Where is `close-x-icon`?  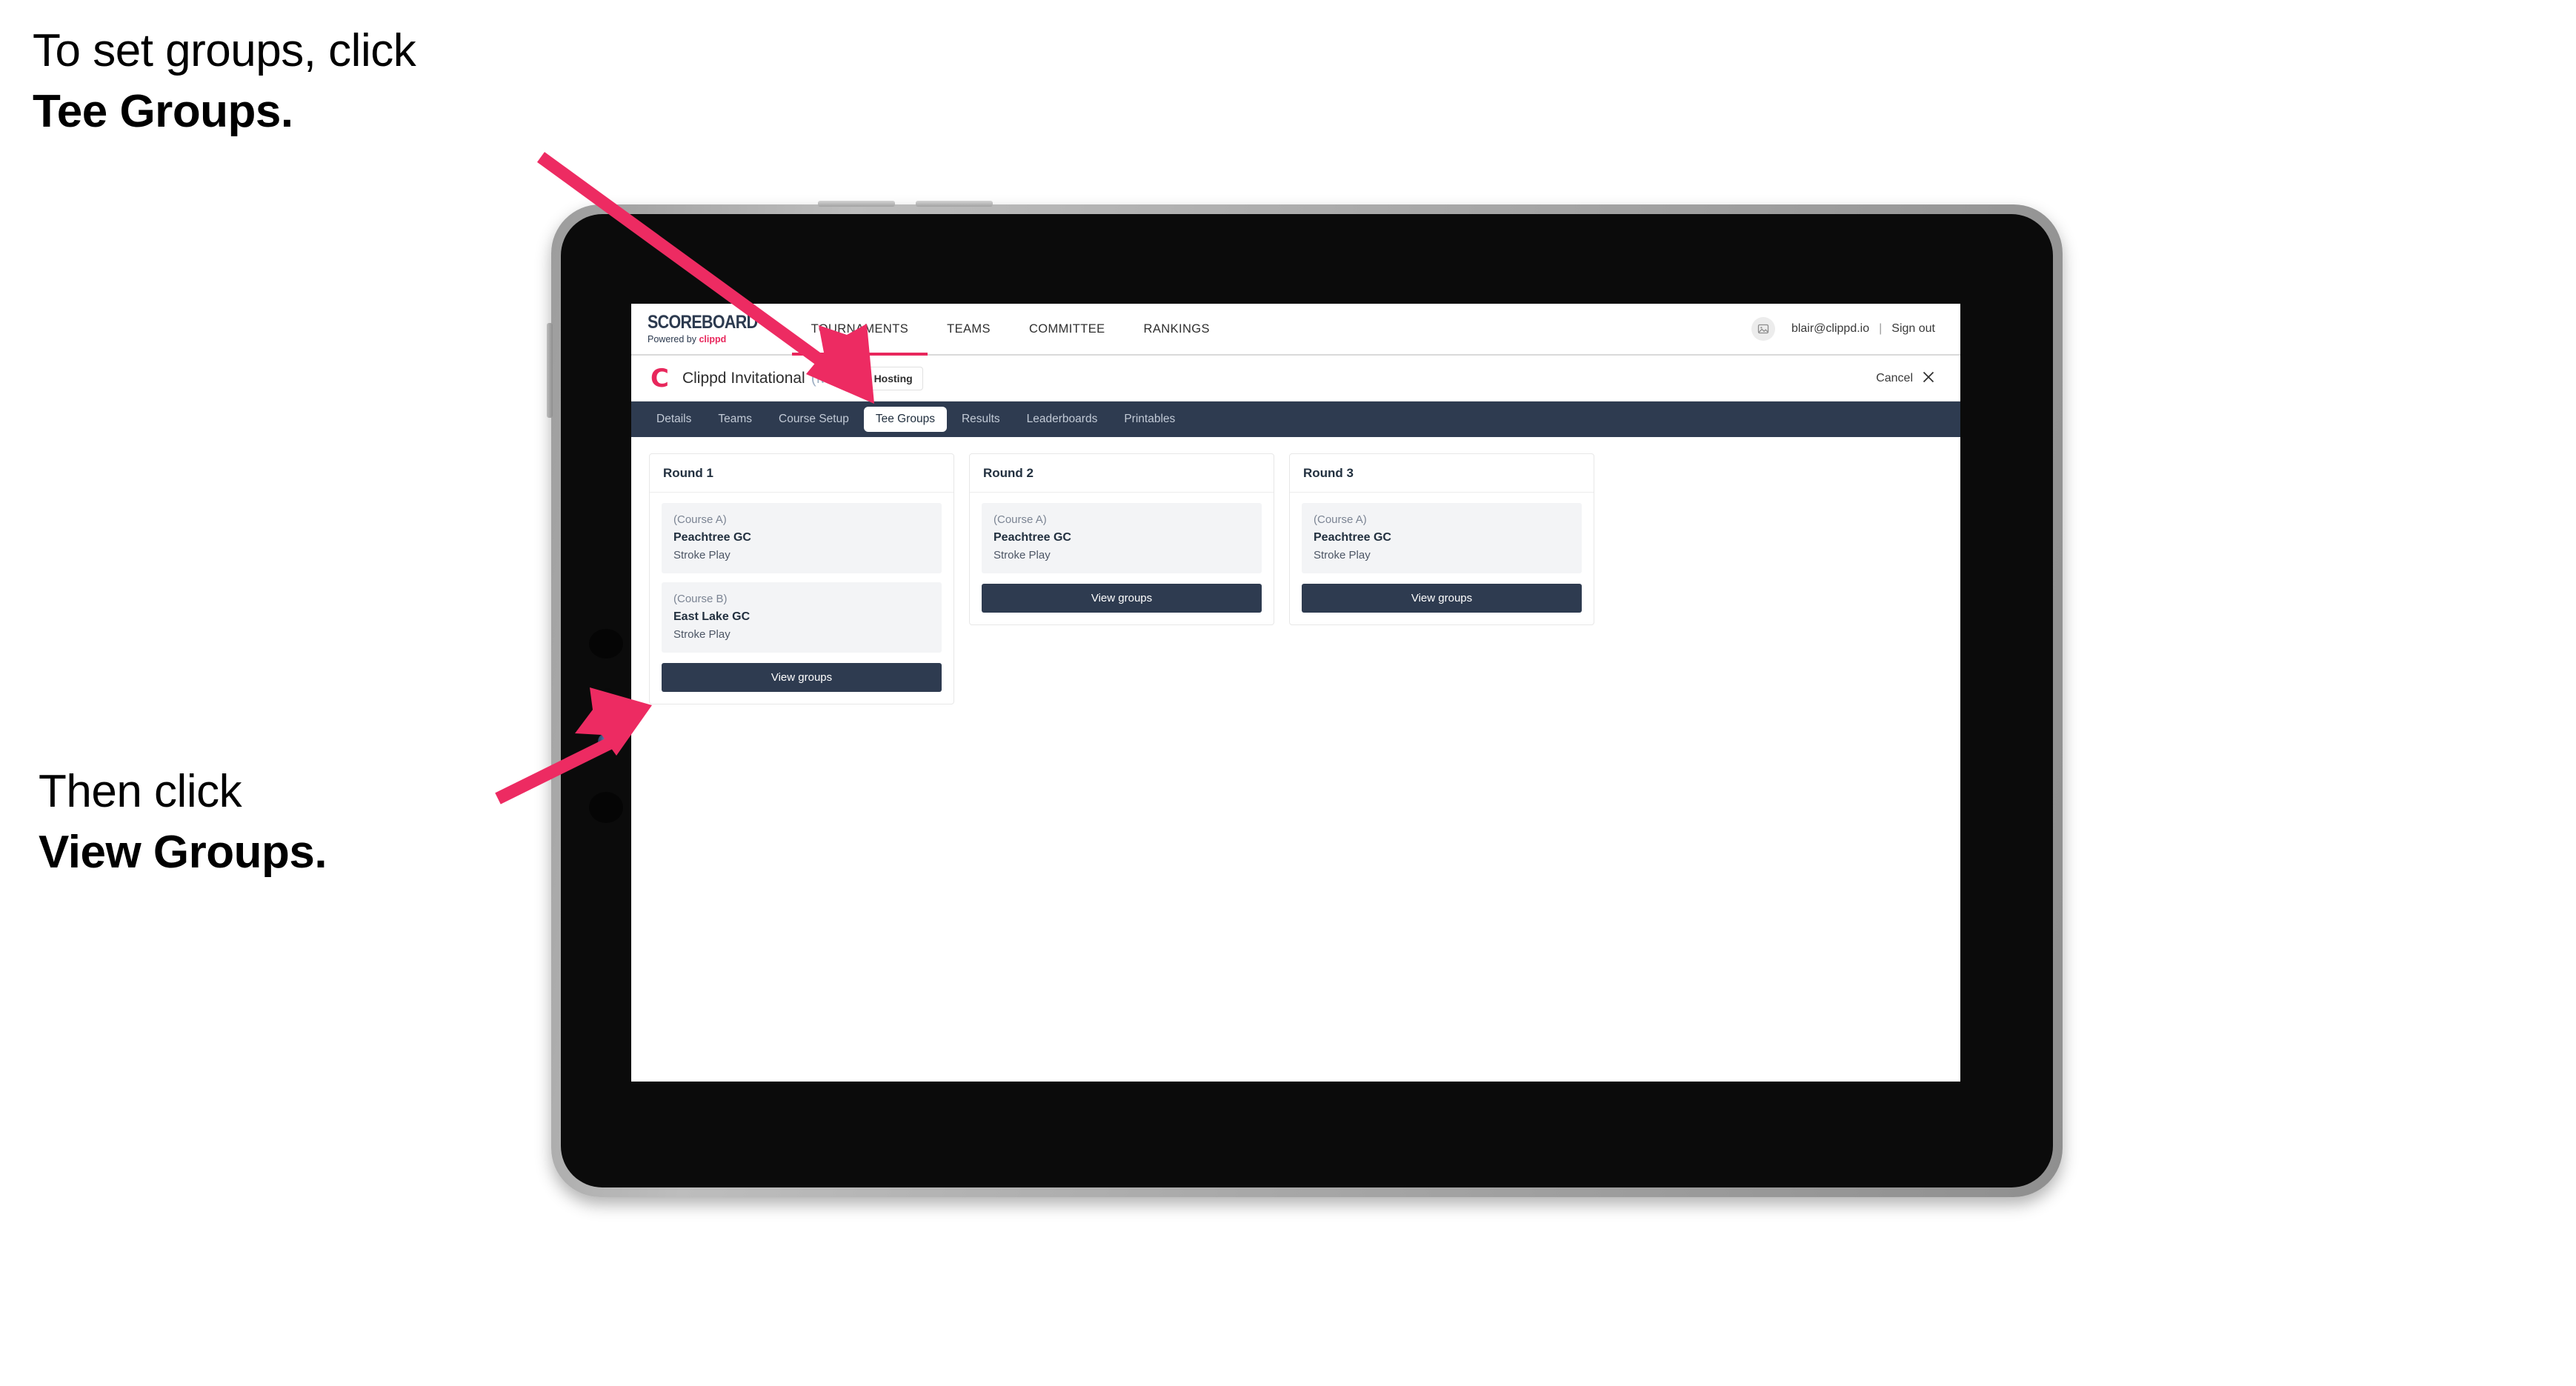
close-x-icon is located at coordinates (1928, 378).